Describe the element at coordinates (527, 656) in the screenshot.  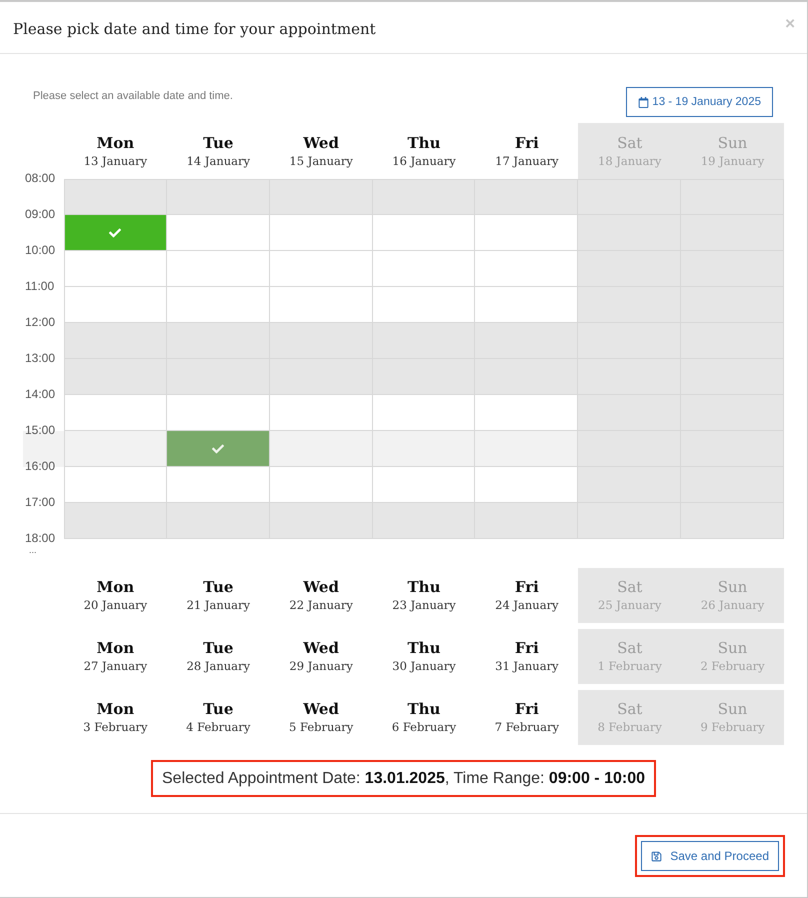
I see `day-heading: Fri 31 January` at that location.